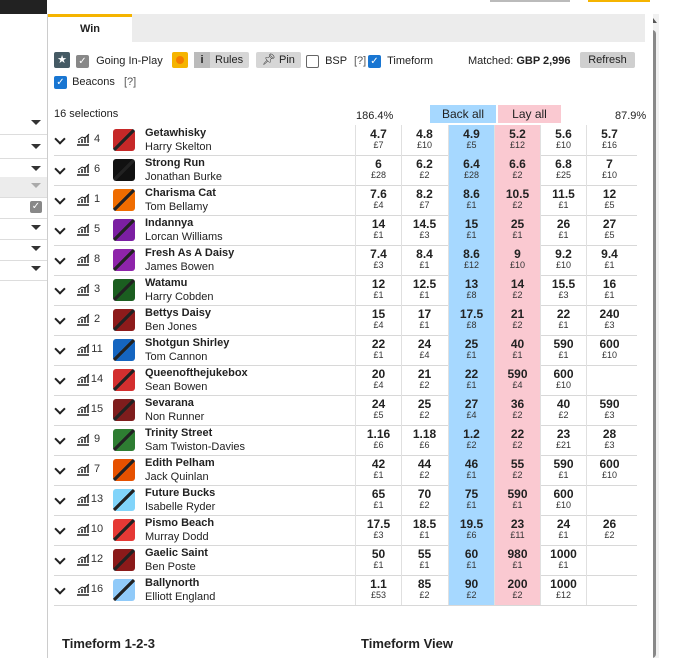 This screenshot has width=673, height=658. What do you see at coordinates (609, 140) in the screenshot?
I see `lay-price-cell: 5.7 £16` at bounding box center [609, 140].